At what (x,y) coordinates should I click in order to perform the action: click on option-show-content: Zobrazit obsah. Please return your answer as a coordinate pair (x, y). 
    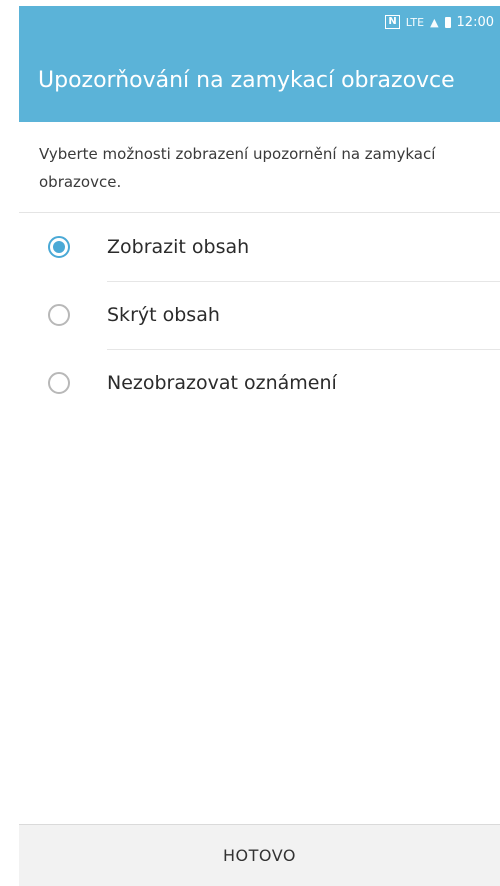
    Looking at the image, I should click on (259, 247).